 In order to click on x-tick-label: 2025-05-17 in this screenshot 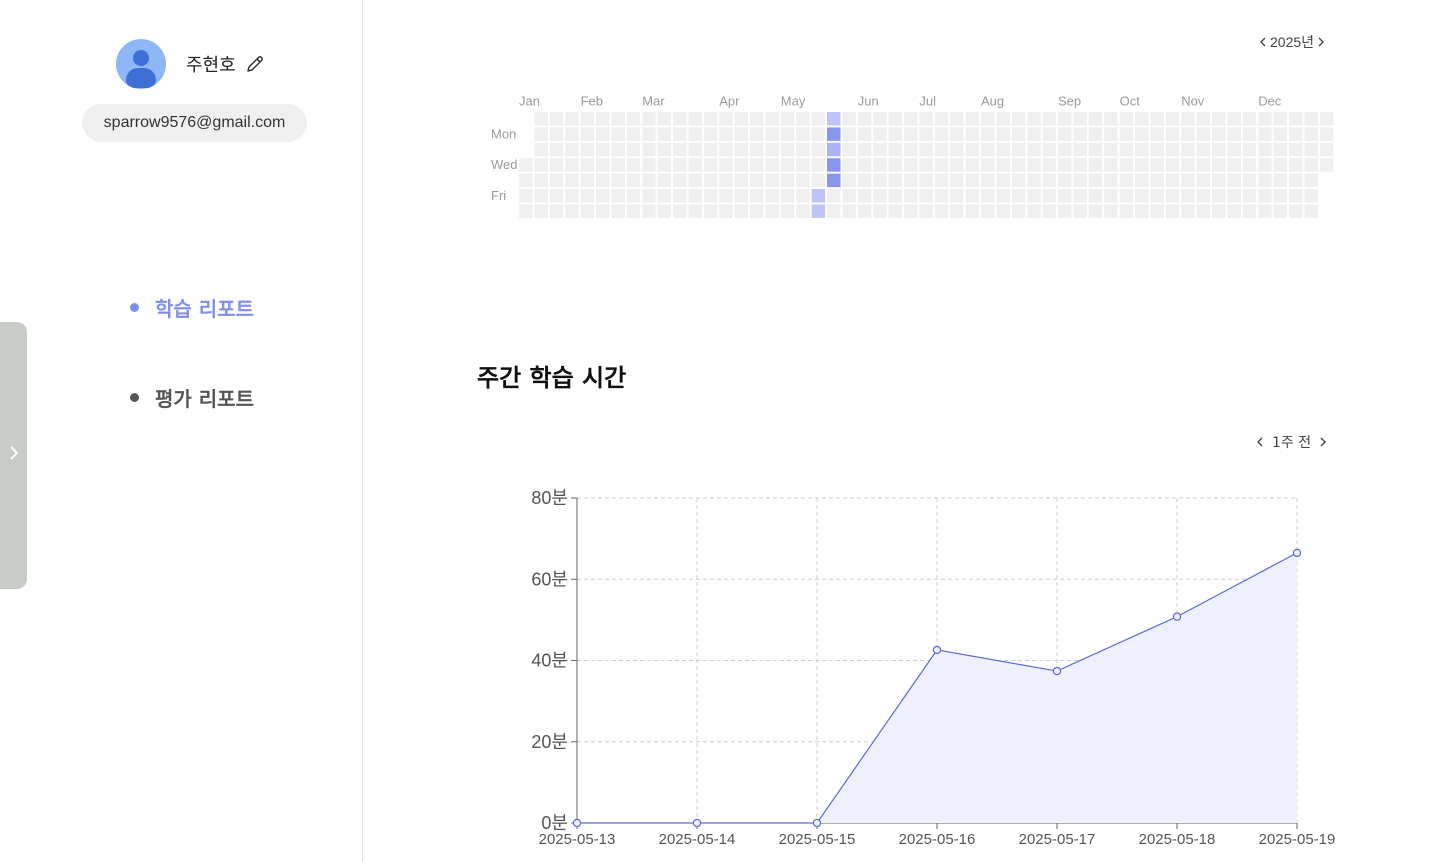, I will do `click(1057, 839)`.